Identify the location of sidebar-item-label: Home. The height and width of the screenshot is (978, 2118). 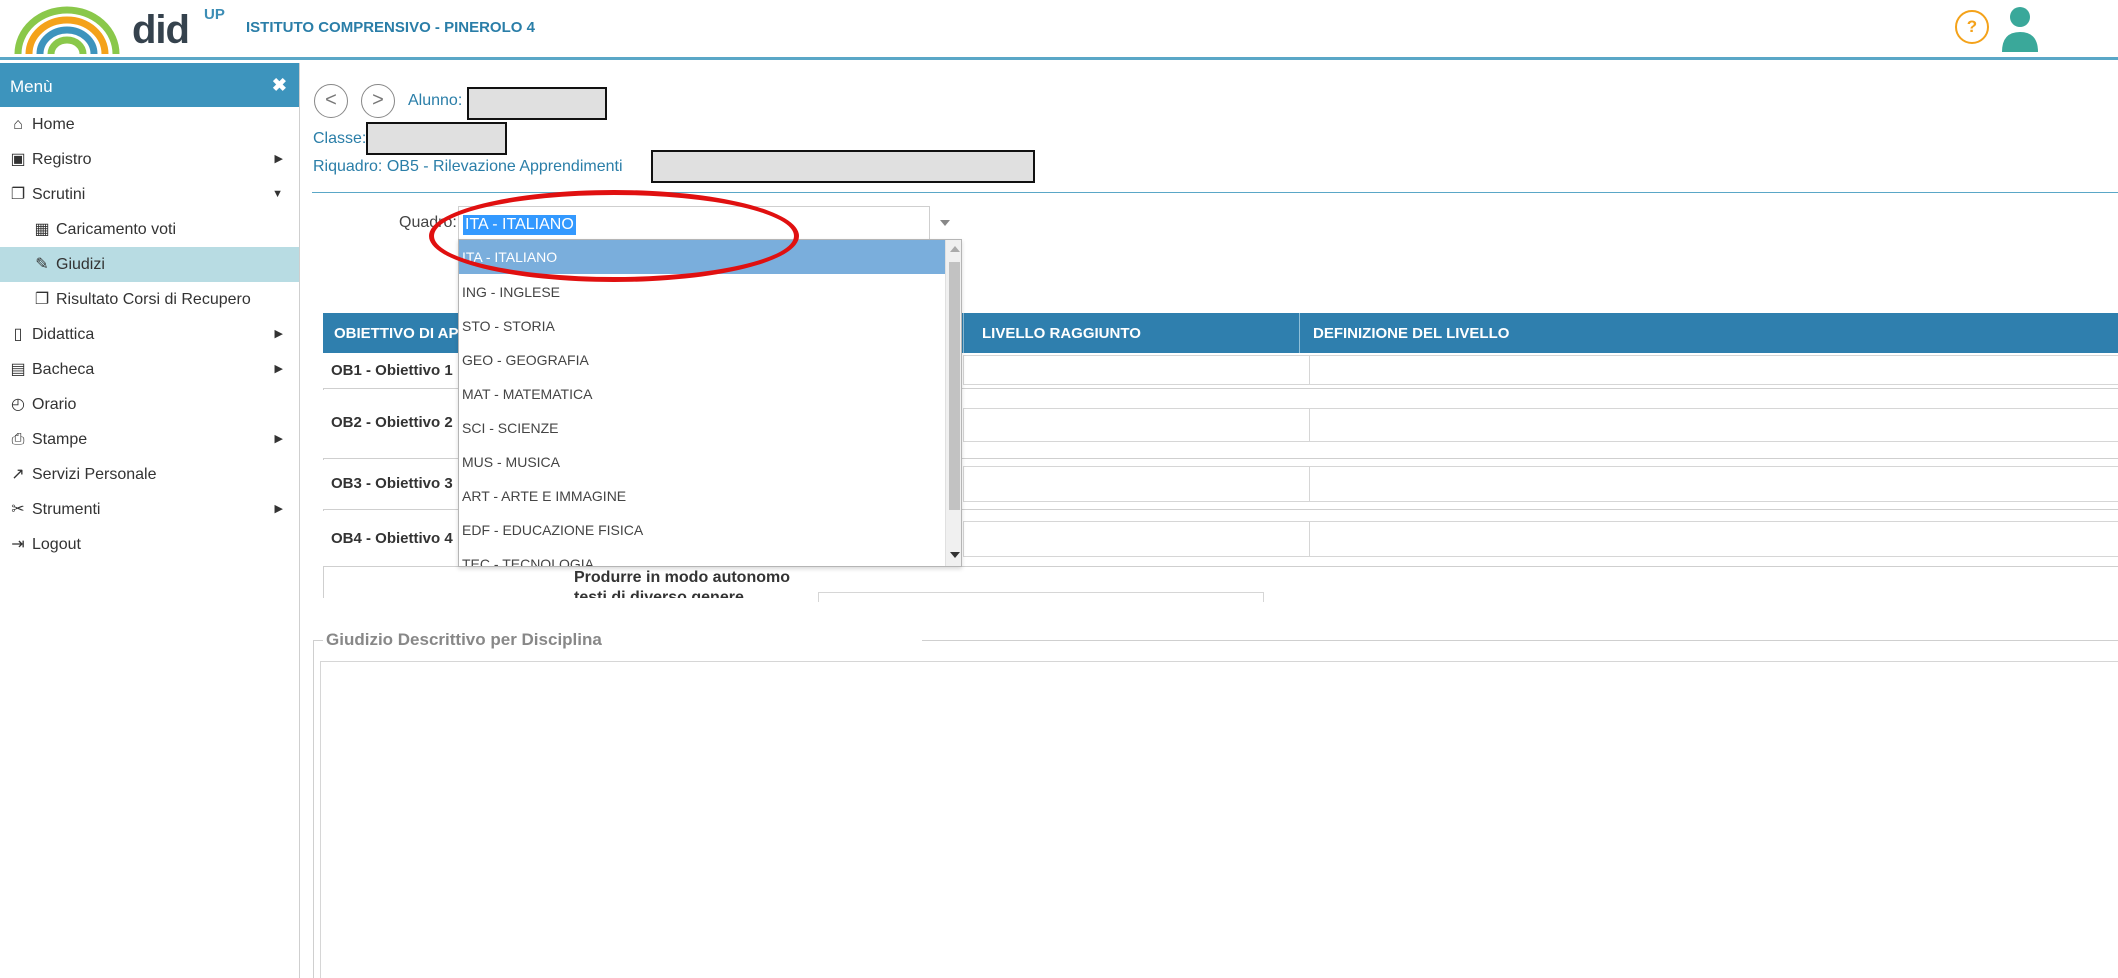
(53, 124).